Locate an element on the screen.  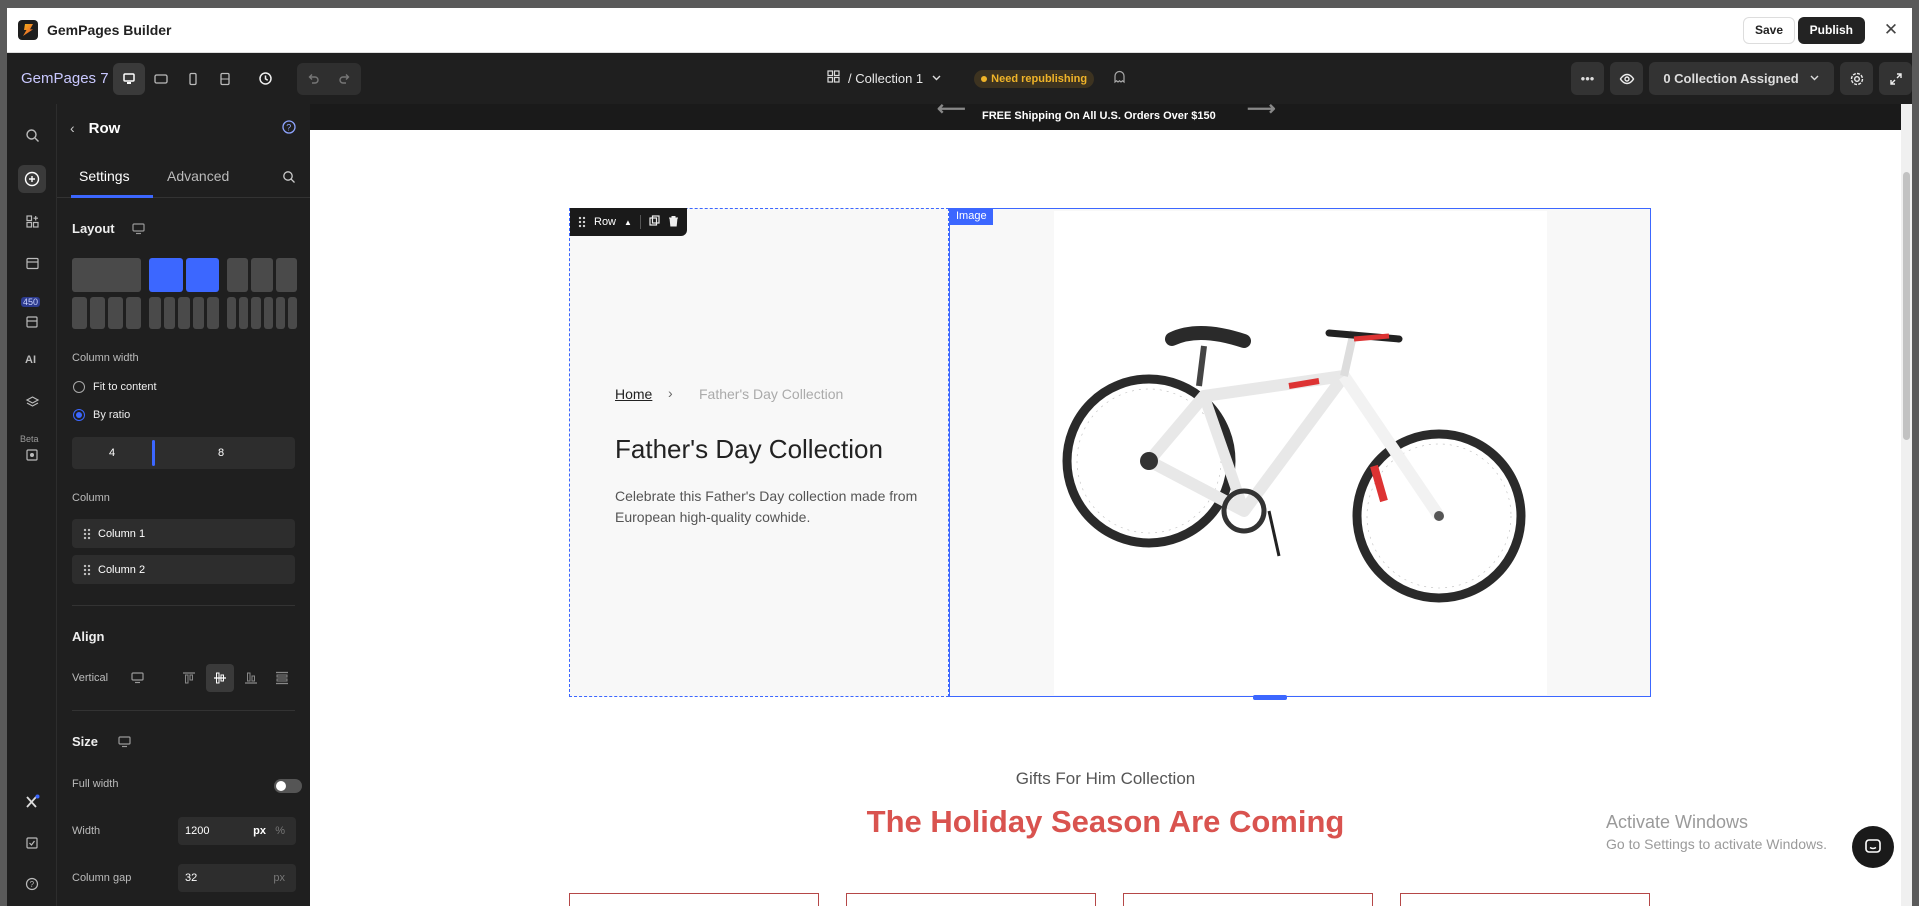
align-middle-icon is located at coordinates (220, 678).